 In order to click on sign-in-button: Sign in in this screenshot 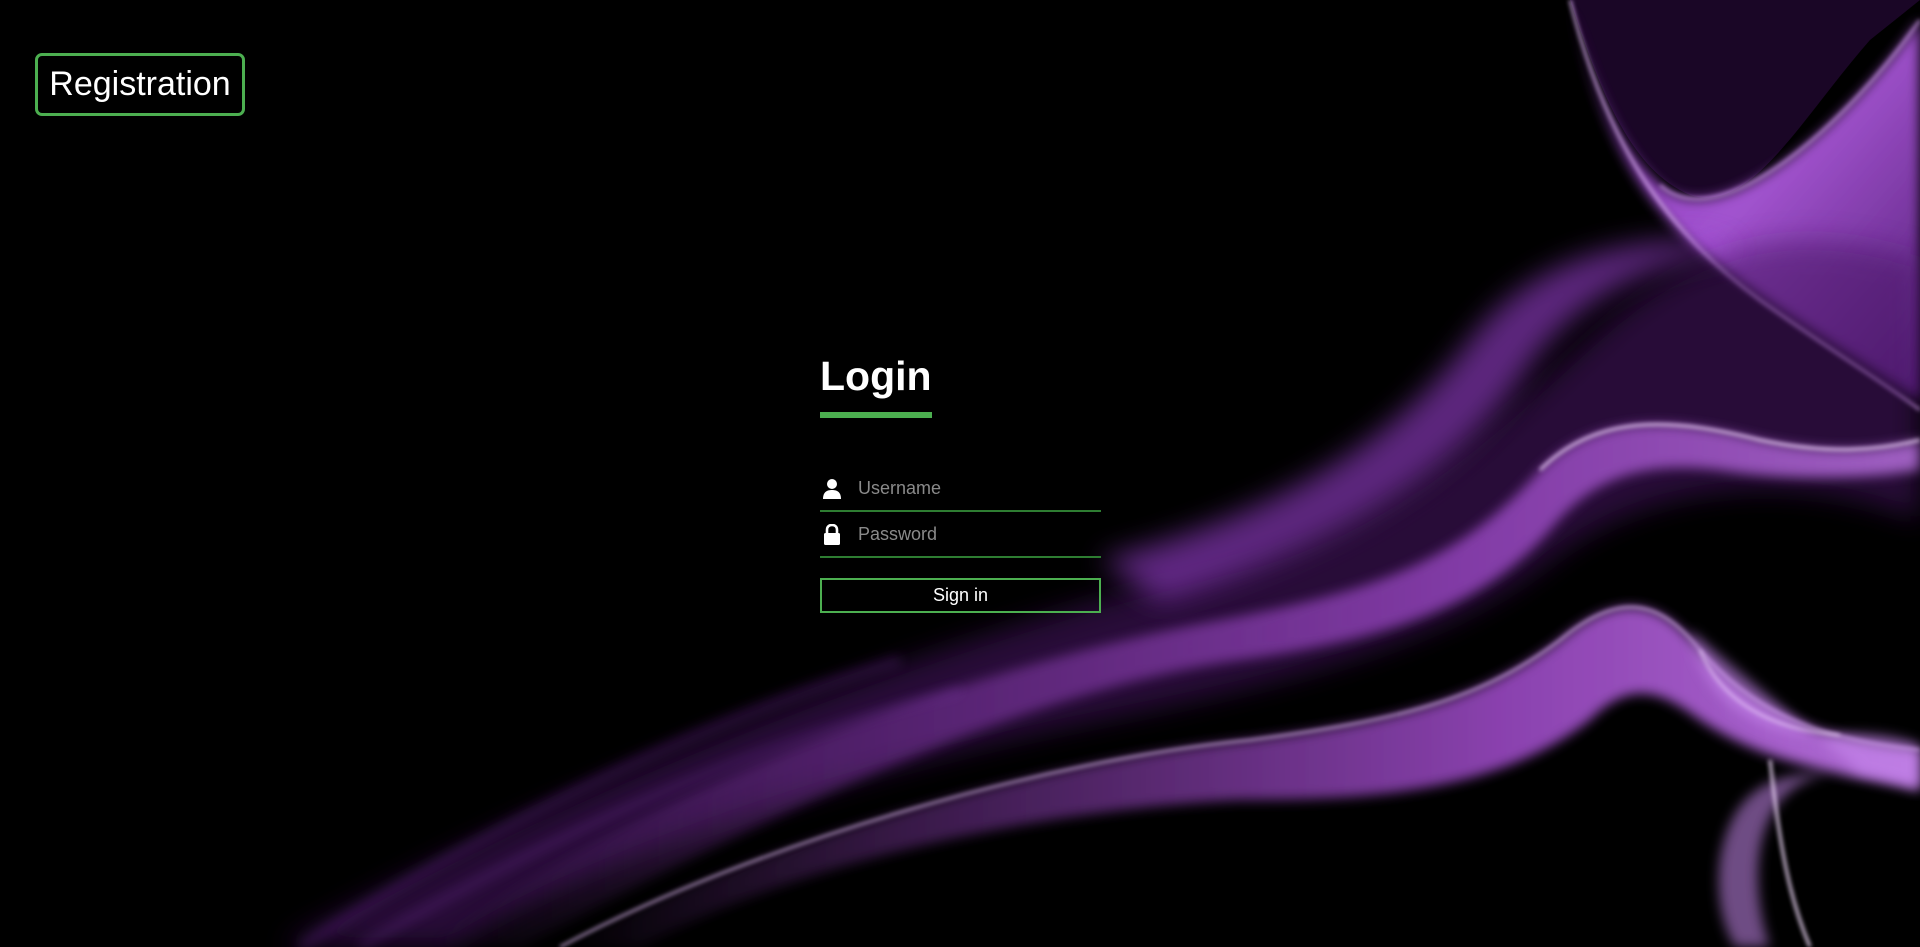, I will do `click(960, 596)`.